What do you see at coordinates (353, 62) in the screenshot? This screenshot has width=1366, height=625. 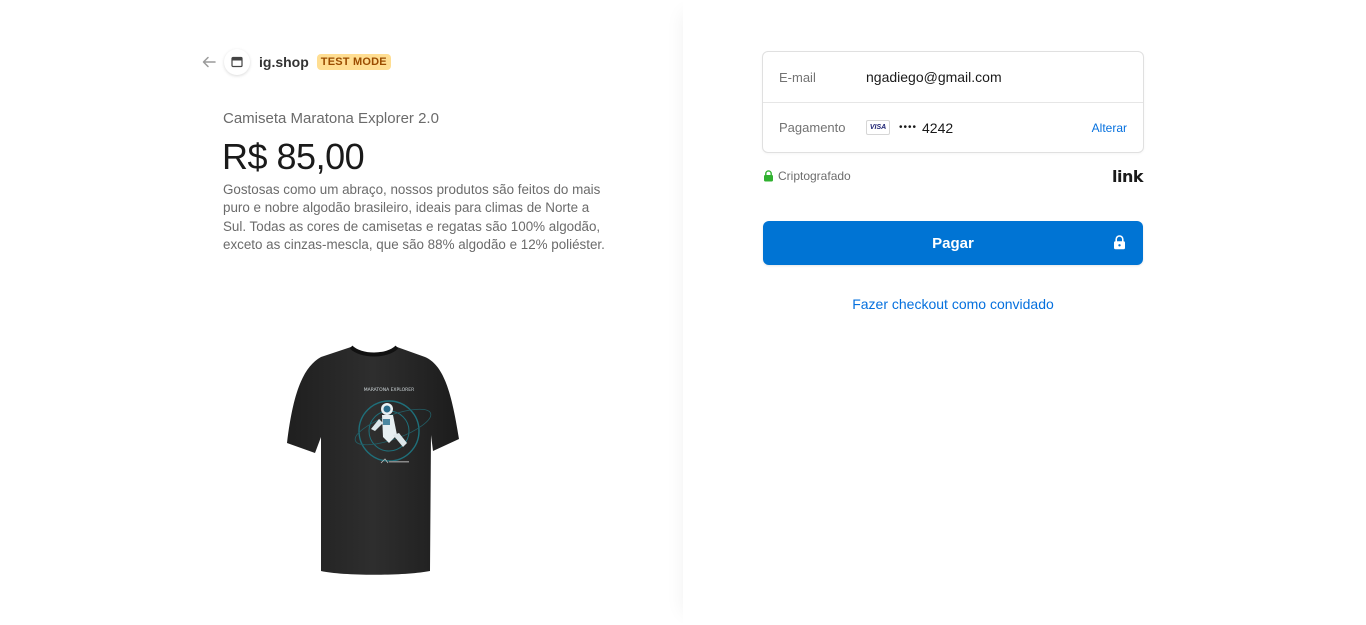 I see `test-mode-badge: TEST MODE` at bounding box center [353, 62].